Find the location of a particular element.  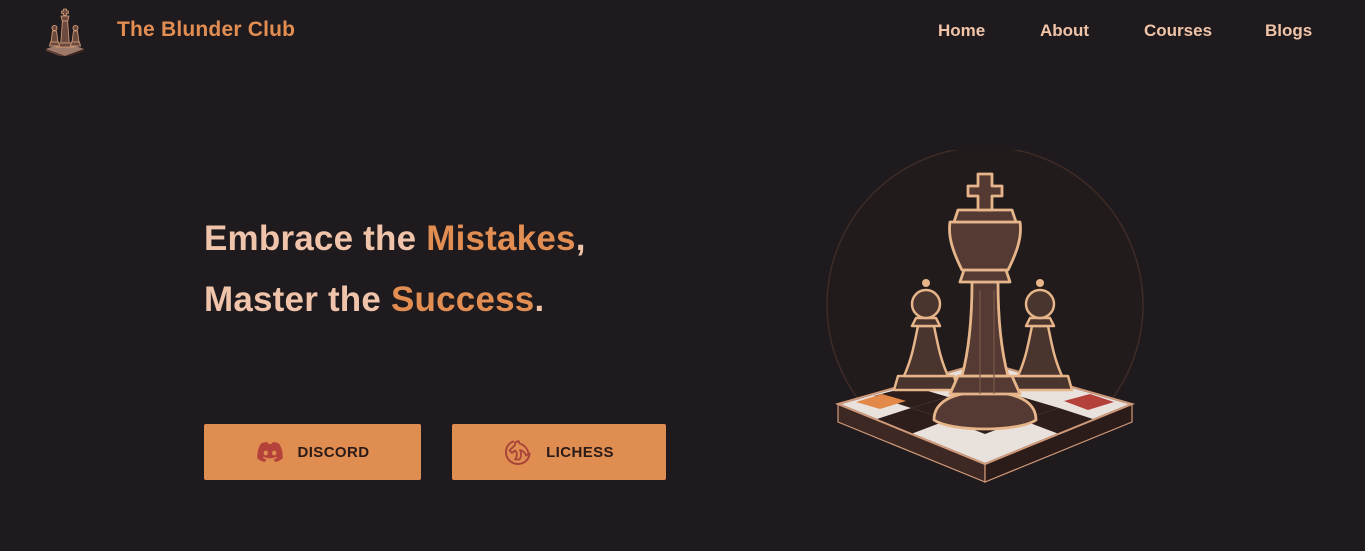

lichess-button: LICHESS is located at coordinates (559, 452).